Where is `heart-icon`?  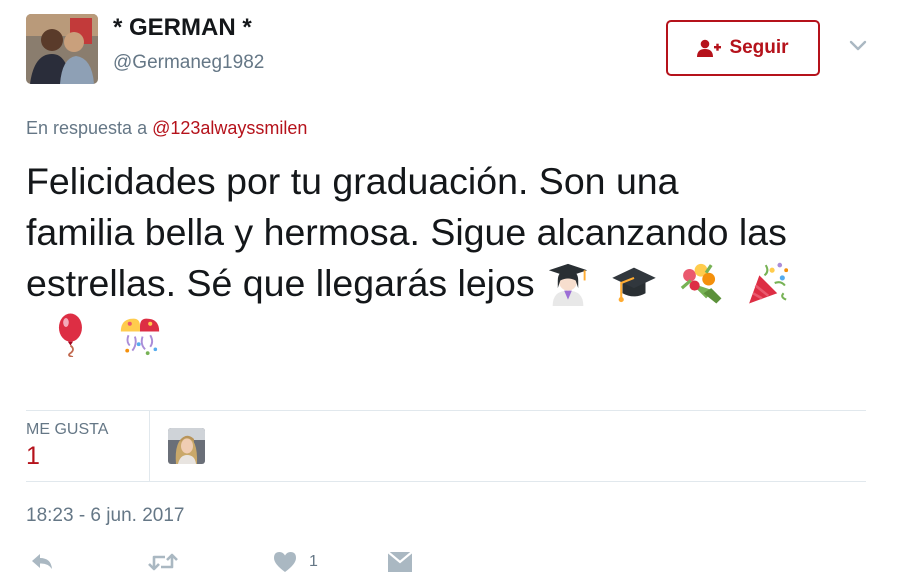
heart-icon is located at coordinates (285, 562).